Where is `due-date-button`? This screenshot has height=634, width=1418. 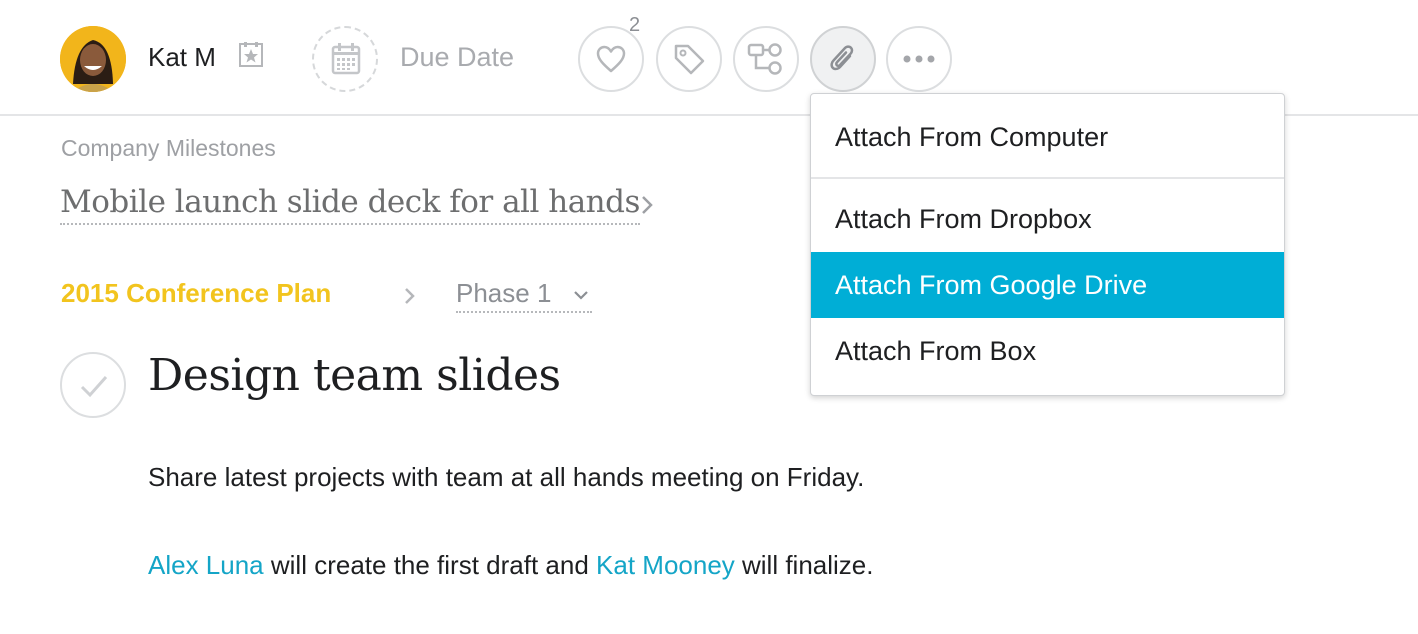
due-date-button is located at coordinates (345, 59).